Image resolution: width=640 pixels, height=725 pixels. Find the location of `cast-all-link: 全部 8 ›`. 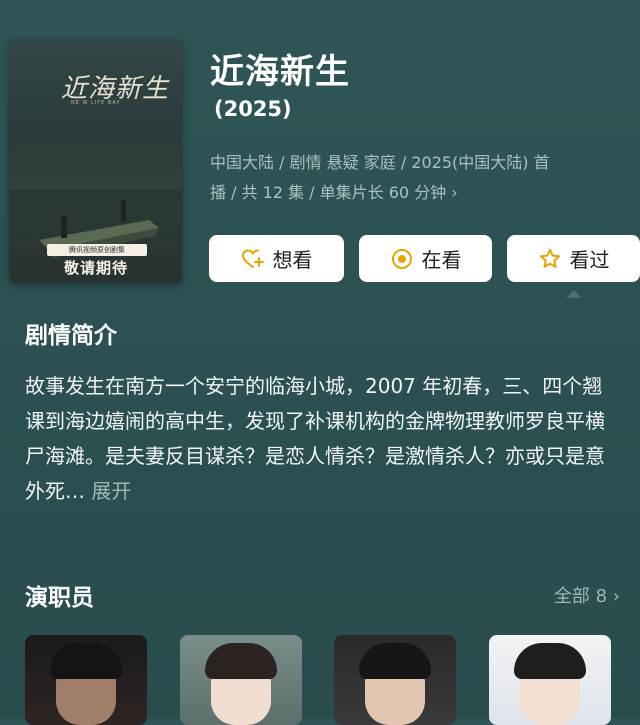

cast-all-link: 全部 8 › is located at coordinates (587, 595).